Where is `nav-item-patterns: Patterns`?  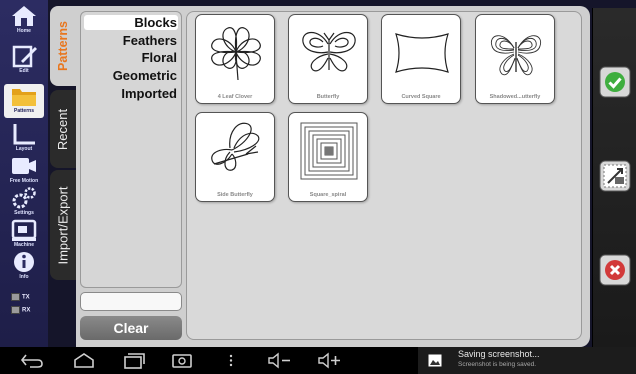 nav-item-patterns: Patterns is located at coordinates (24, 101).